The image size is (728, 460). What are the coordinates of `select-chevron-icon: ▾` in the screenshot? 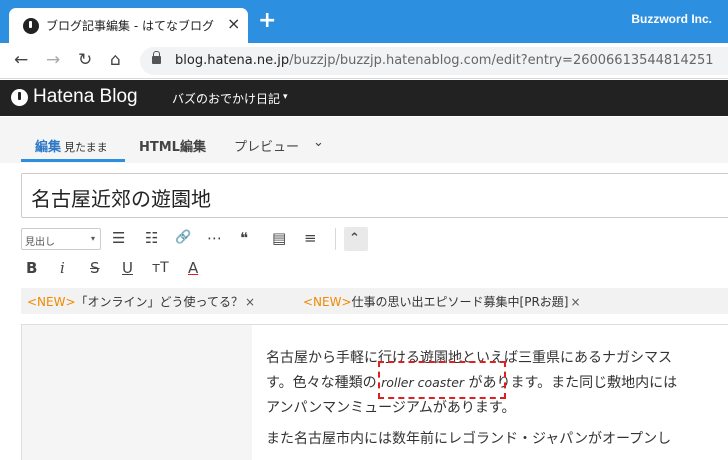 It's located at (92, 238).